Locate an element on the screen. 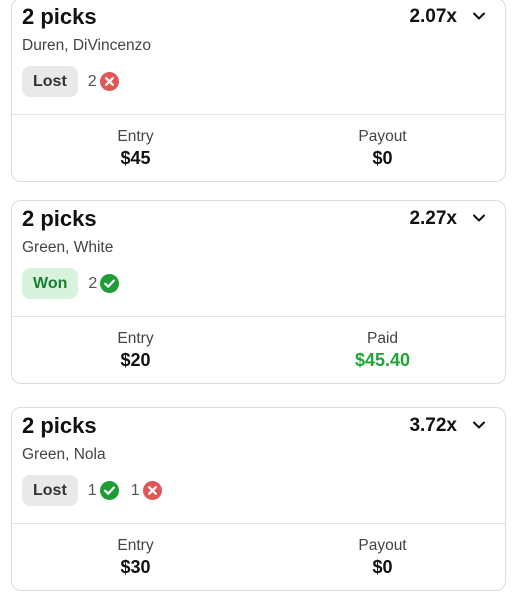  multiplier: 3.72x is located at coordinates (433, 425).